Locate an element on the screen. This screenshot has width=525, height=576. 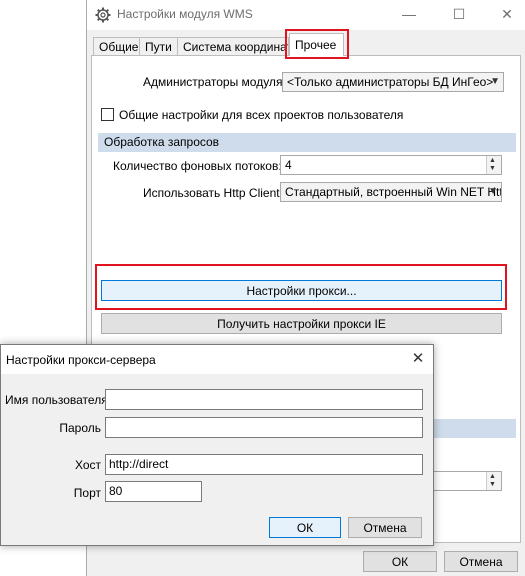
cancel-button: Отмена is located at coordinates (481, 561).